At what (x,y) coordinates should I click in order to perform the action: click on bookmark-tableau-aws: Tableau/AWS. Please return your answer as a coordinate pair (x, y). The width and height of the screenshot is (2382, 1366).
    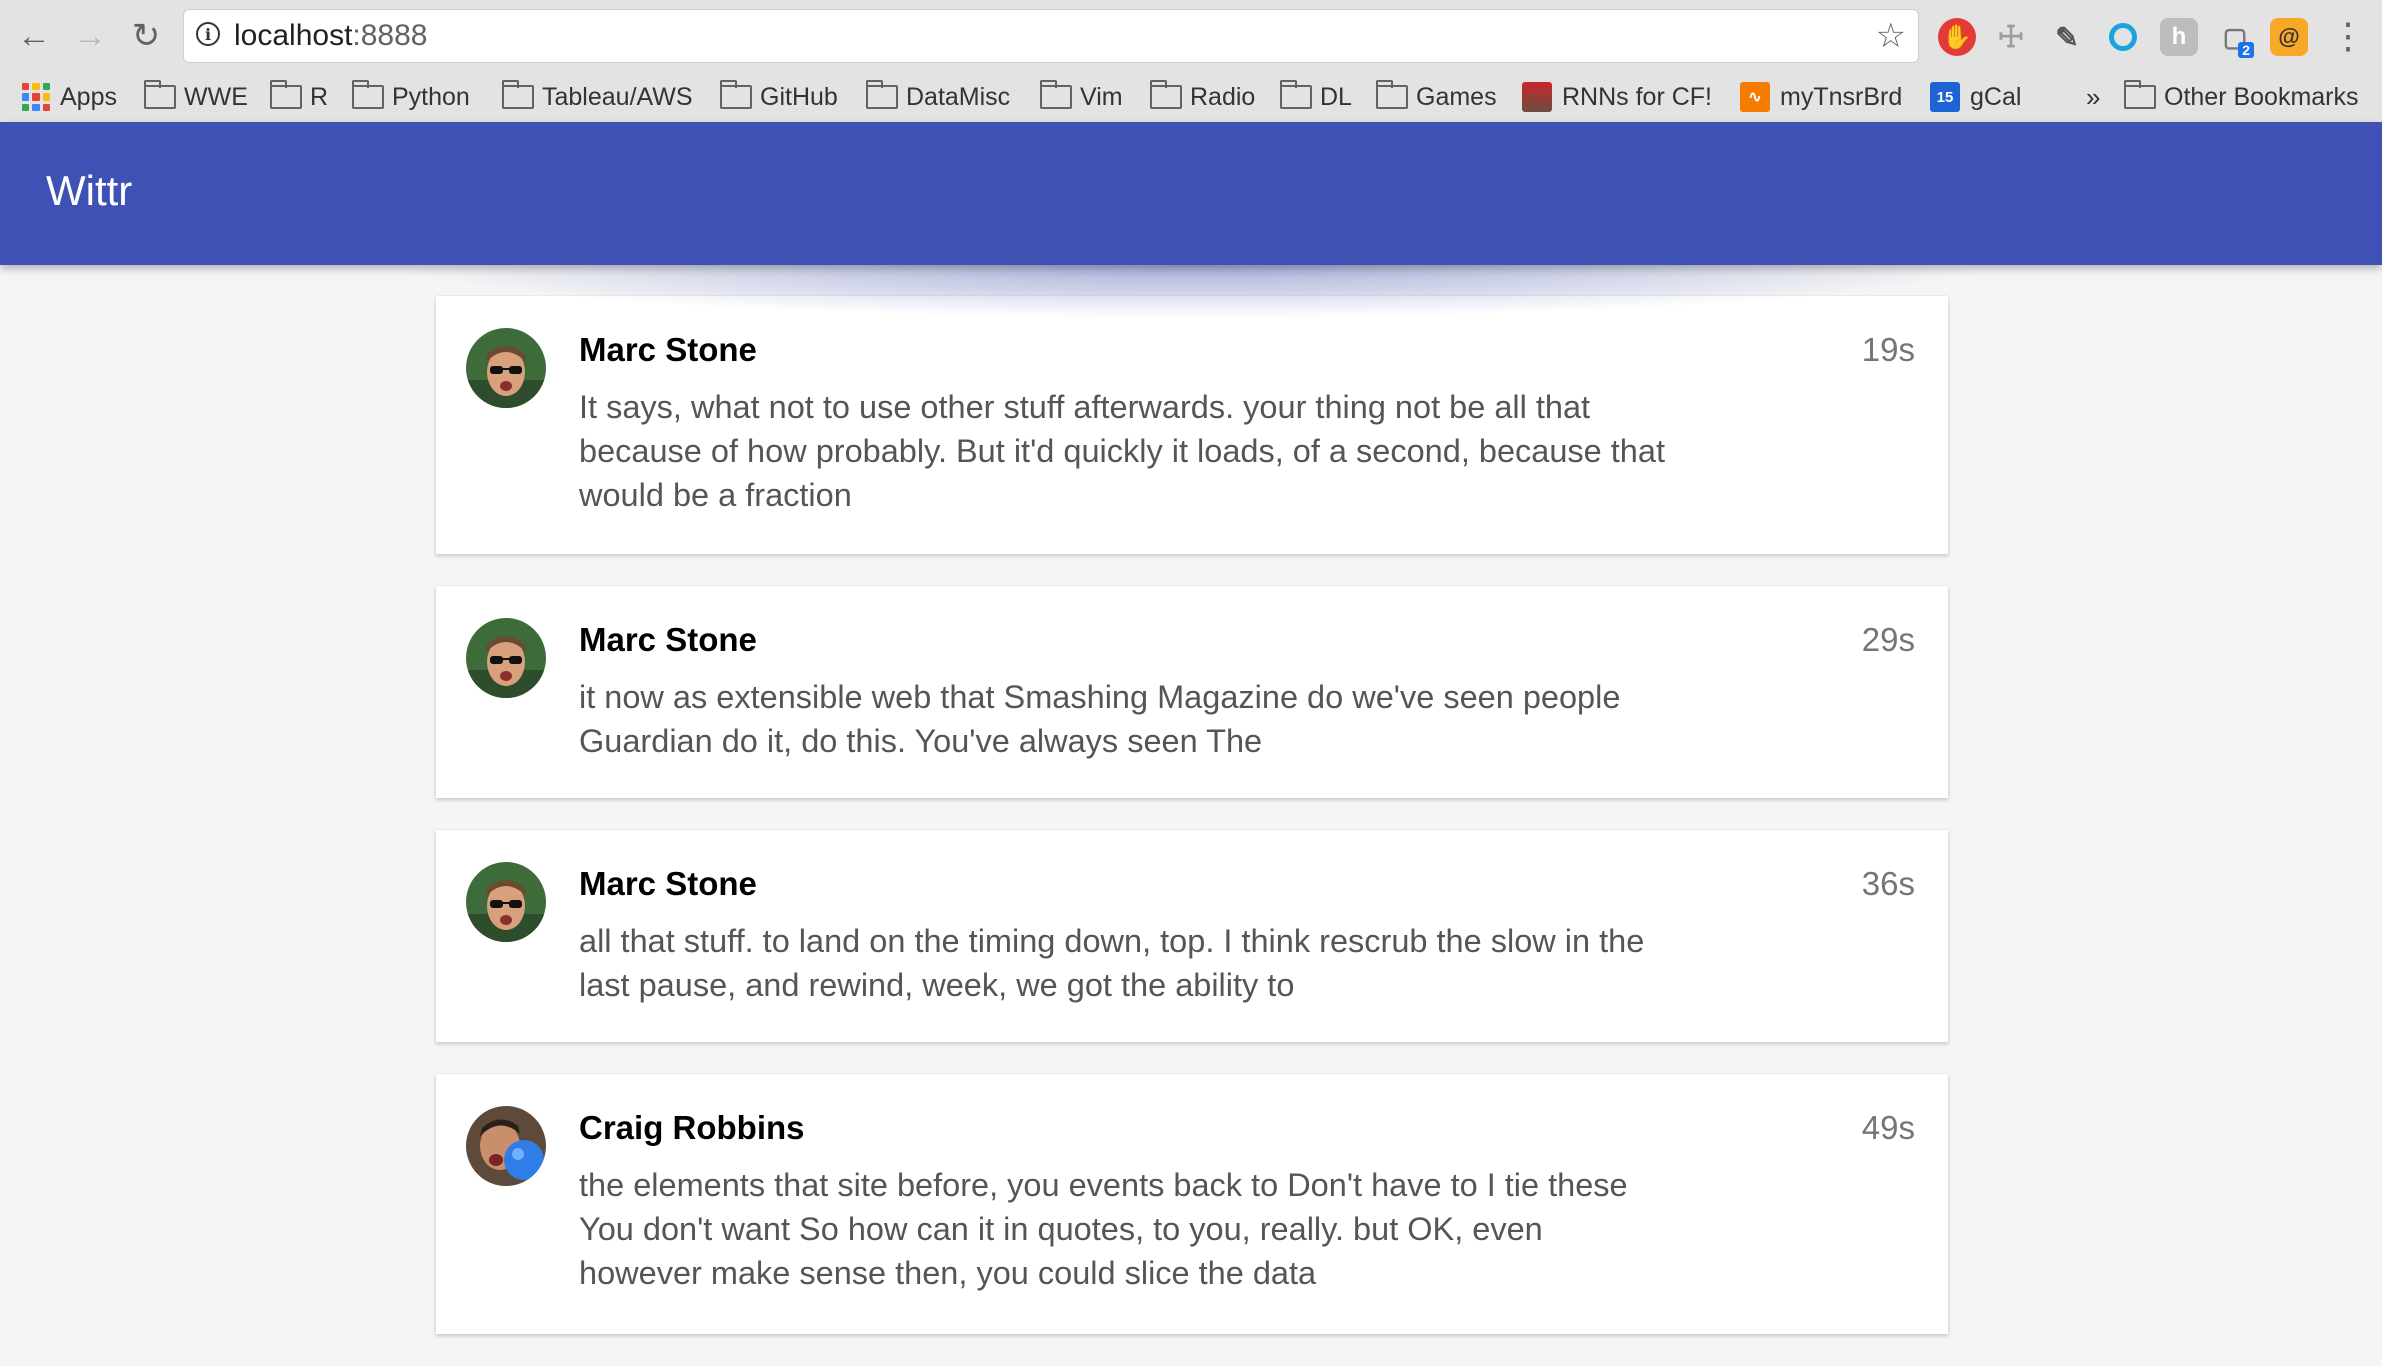
    Looking at the image, I should click on (597, 97).